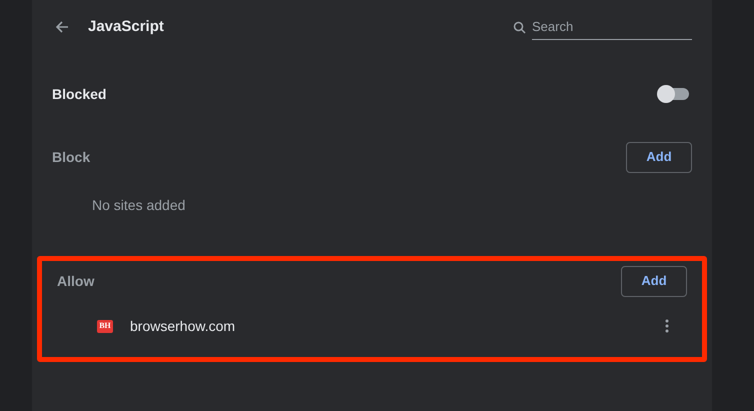 Image resolution: width=754 pixels, height=411 pixels. Describe the element at coordinates (183, 326) in the screenshot. I see `site-name: browserhow.com` at that location.